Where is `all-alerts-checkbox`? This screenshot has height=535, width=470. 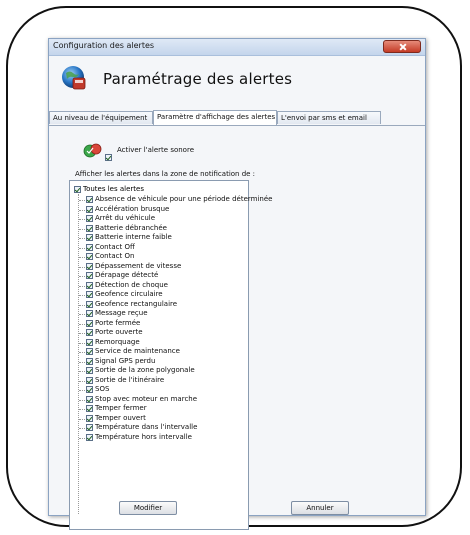 all-alerts-checkbox is located at coordinates (77, 189).